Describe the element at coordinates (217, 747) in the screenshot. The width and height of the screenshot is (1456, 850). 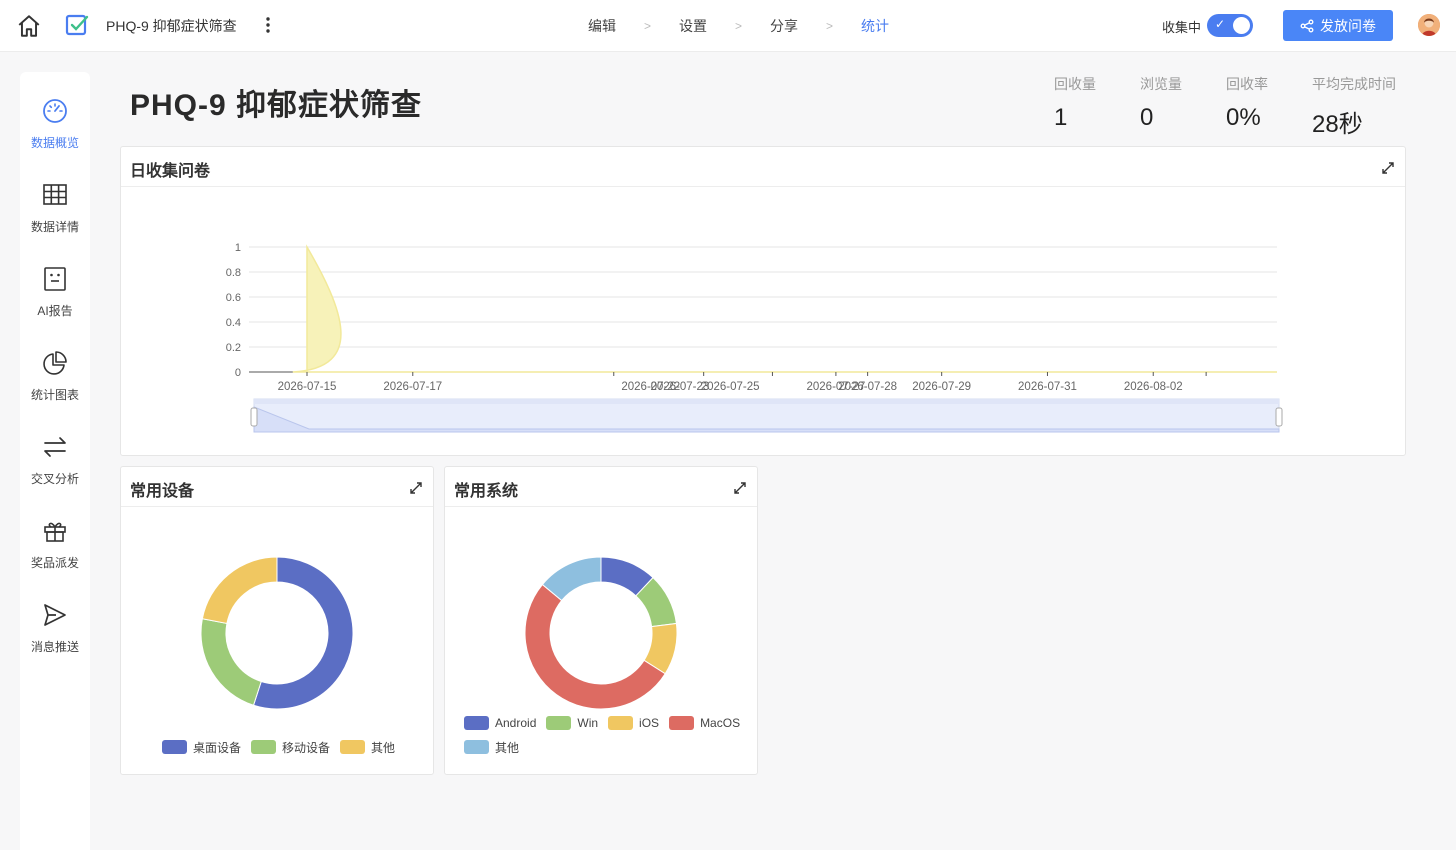
I see `legend-label: 桌面设备` at that location.